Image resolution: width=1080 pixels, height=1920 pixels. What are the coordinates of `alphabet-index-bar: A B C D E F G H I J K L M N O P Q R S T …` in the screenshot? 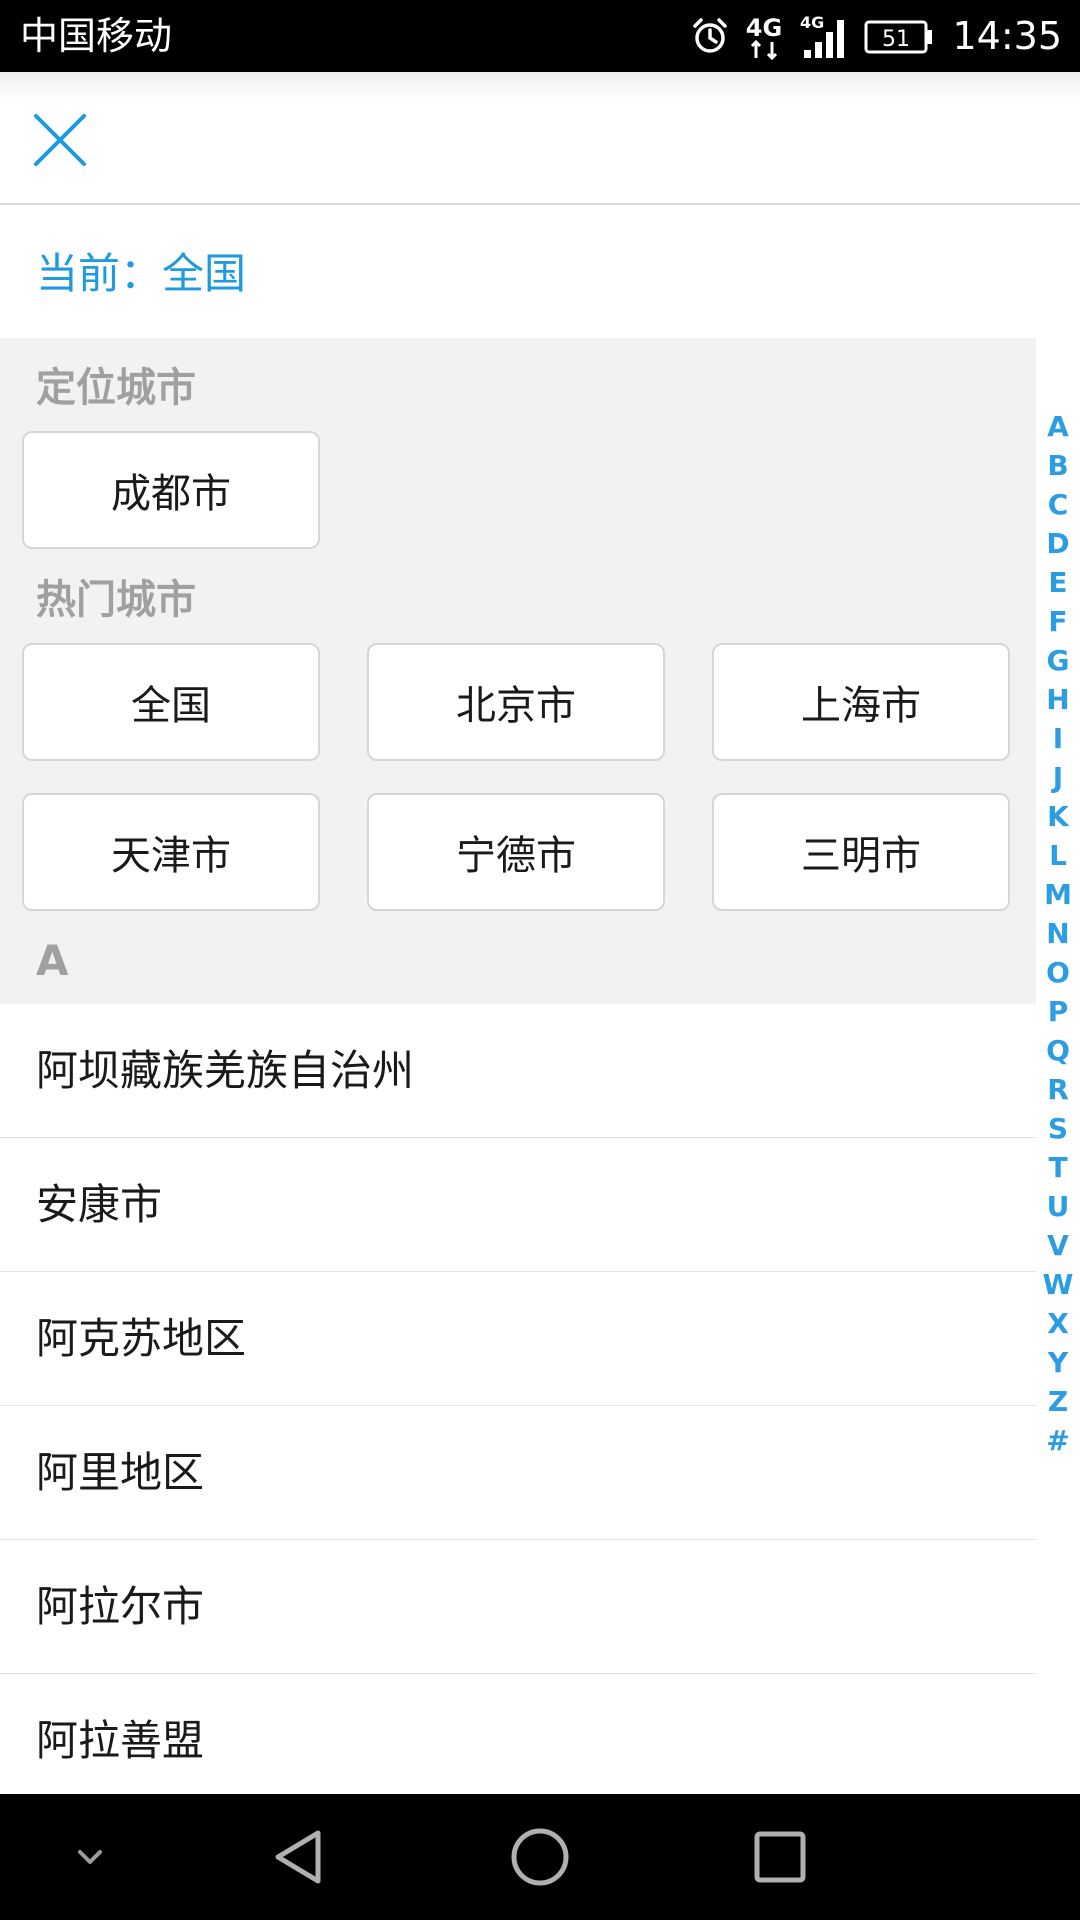 It's located at (1058, 933).